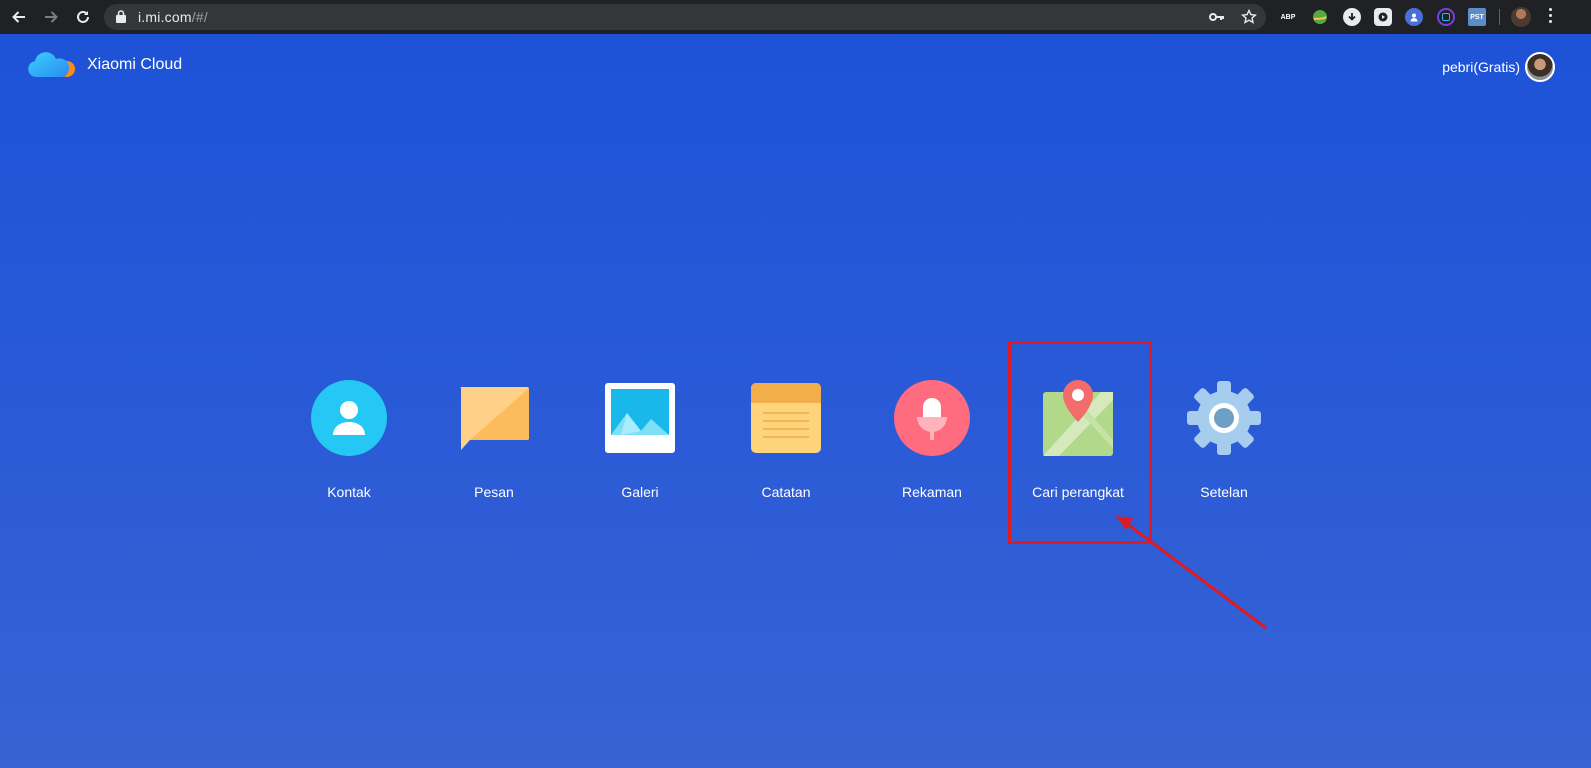 Image resolution: width=1591 pixels, height=768 pixels. I want to click on square-inner-icon, so click(1446, 17).